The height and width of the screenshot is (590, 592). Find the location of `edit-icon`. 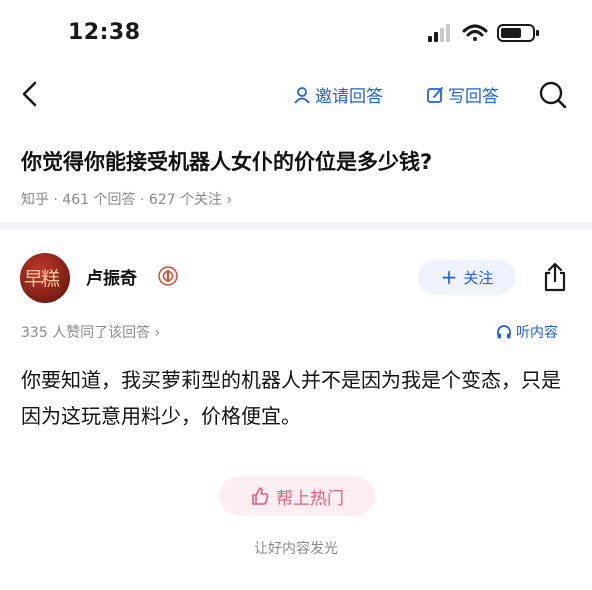

edit-icon is located at coordinates (435, 94).